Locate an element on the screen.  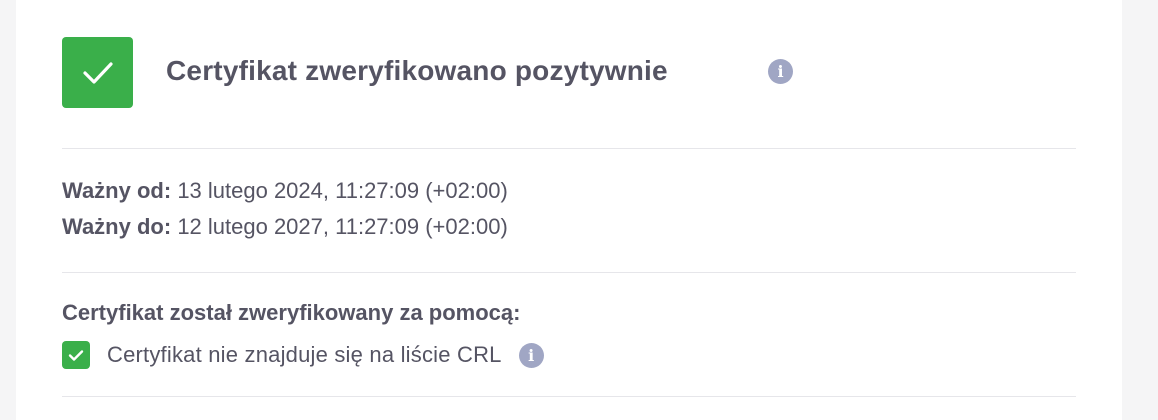
checkbox-checked-icon is located at coordinates (76, 355).